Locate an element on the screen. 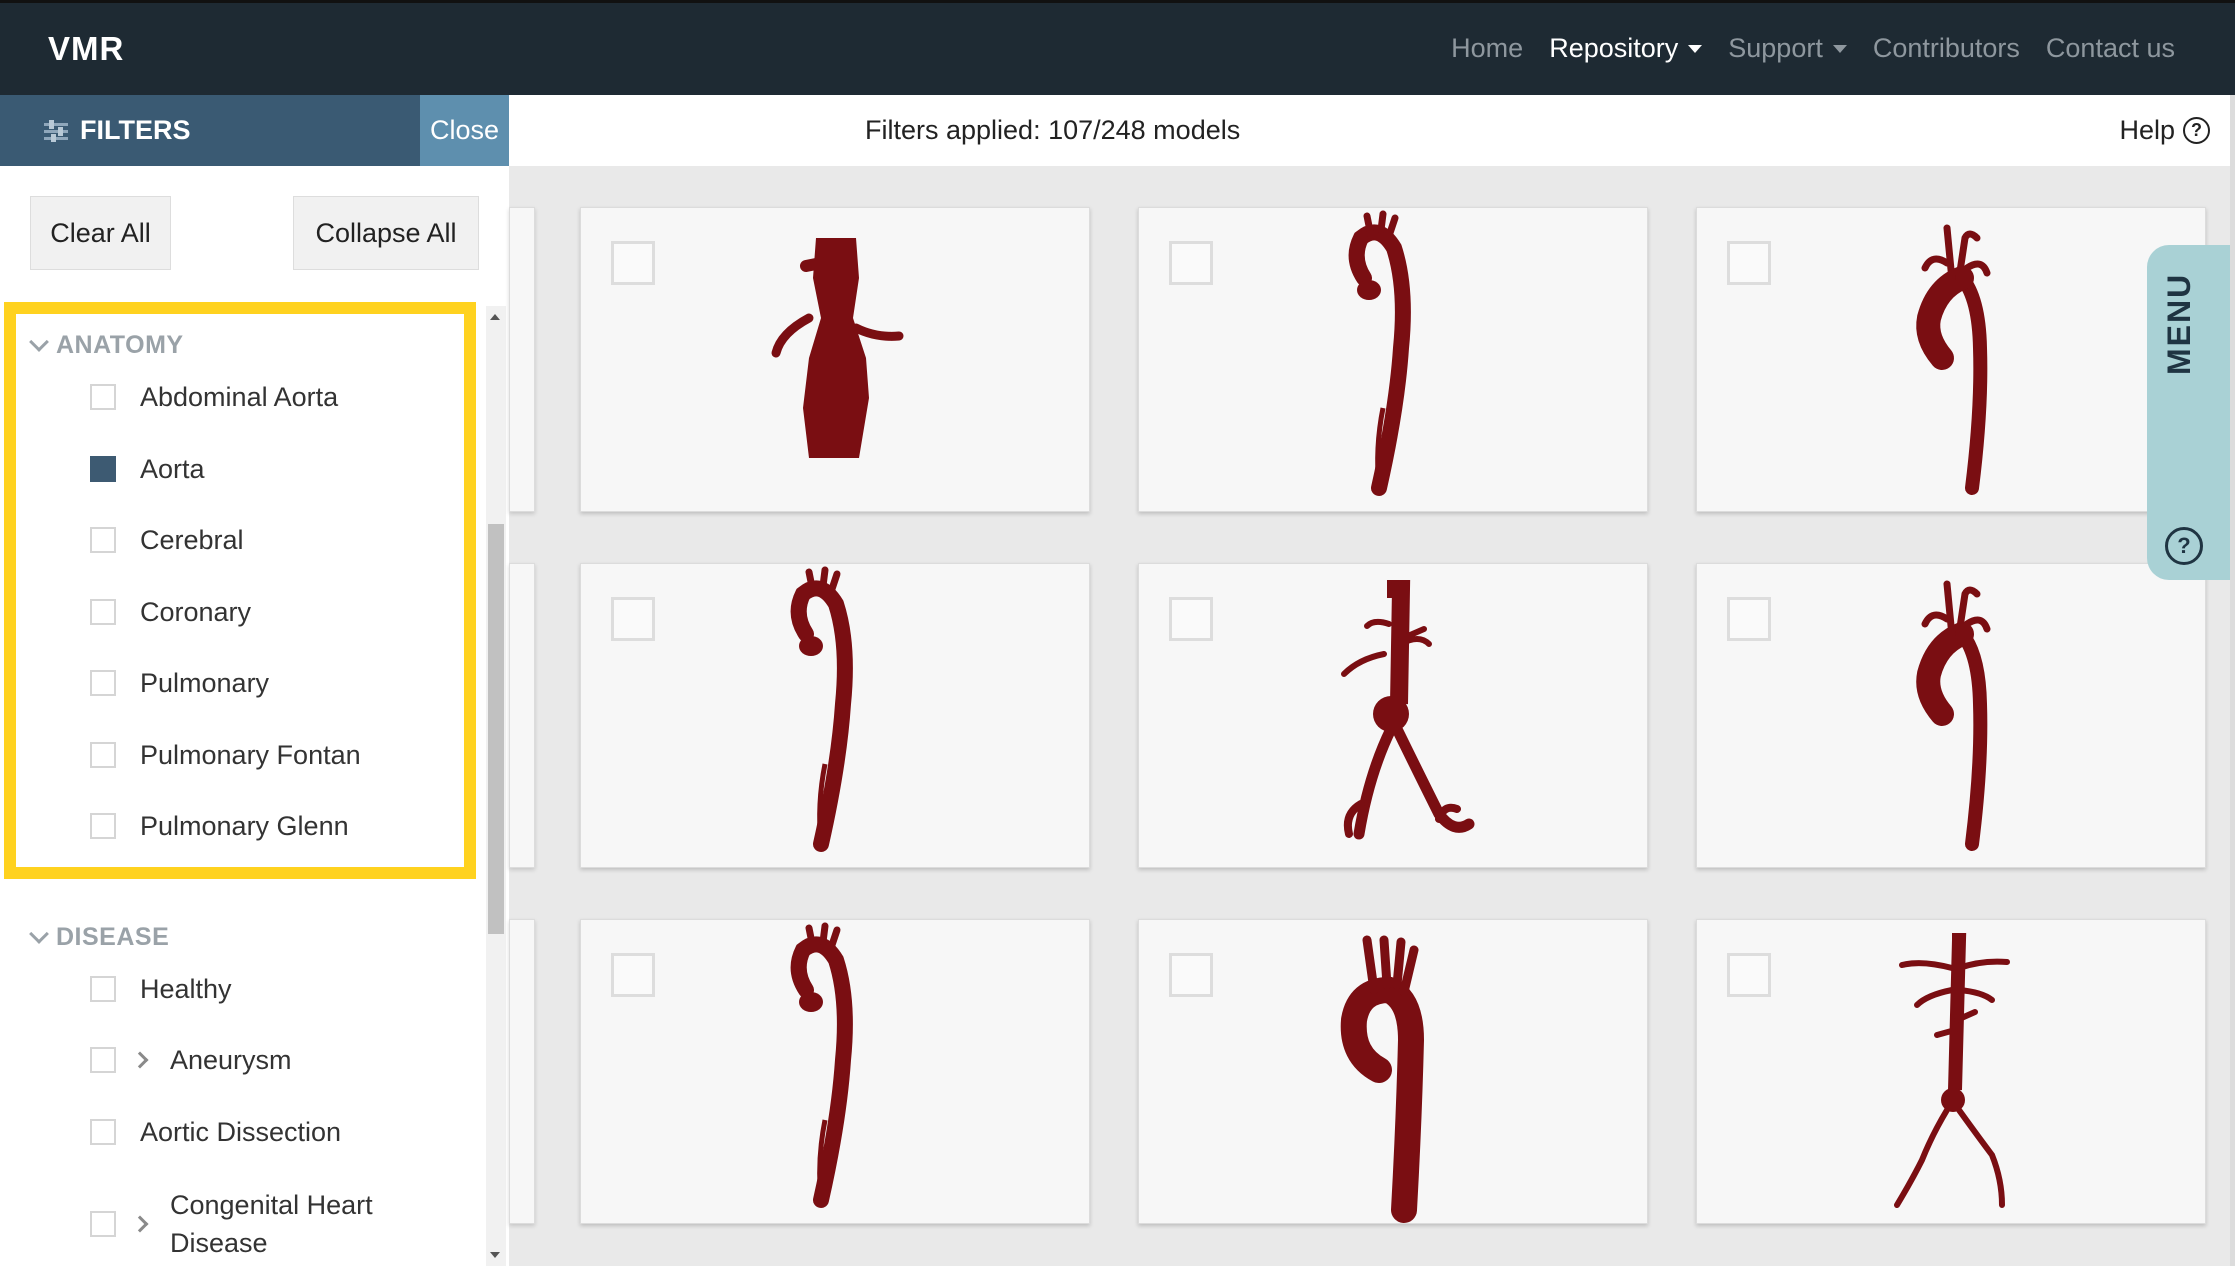  nav-home: Home is located at coordinates (1487, 48).